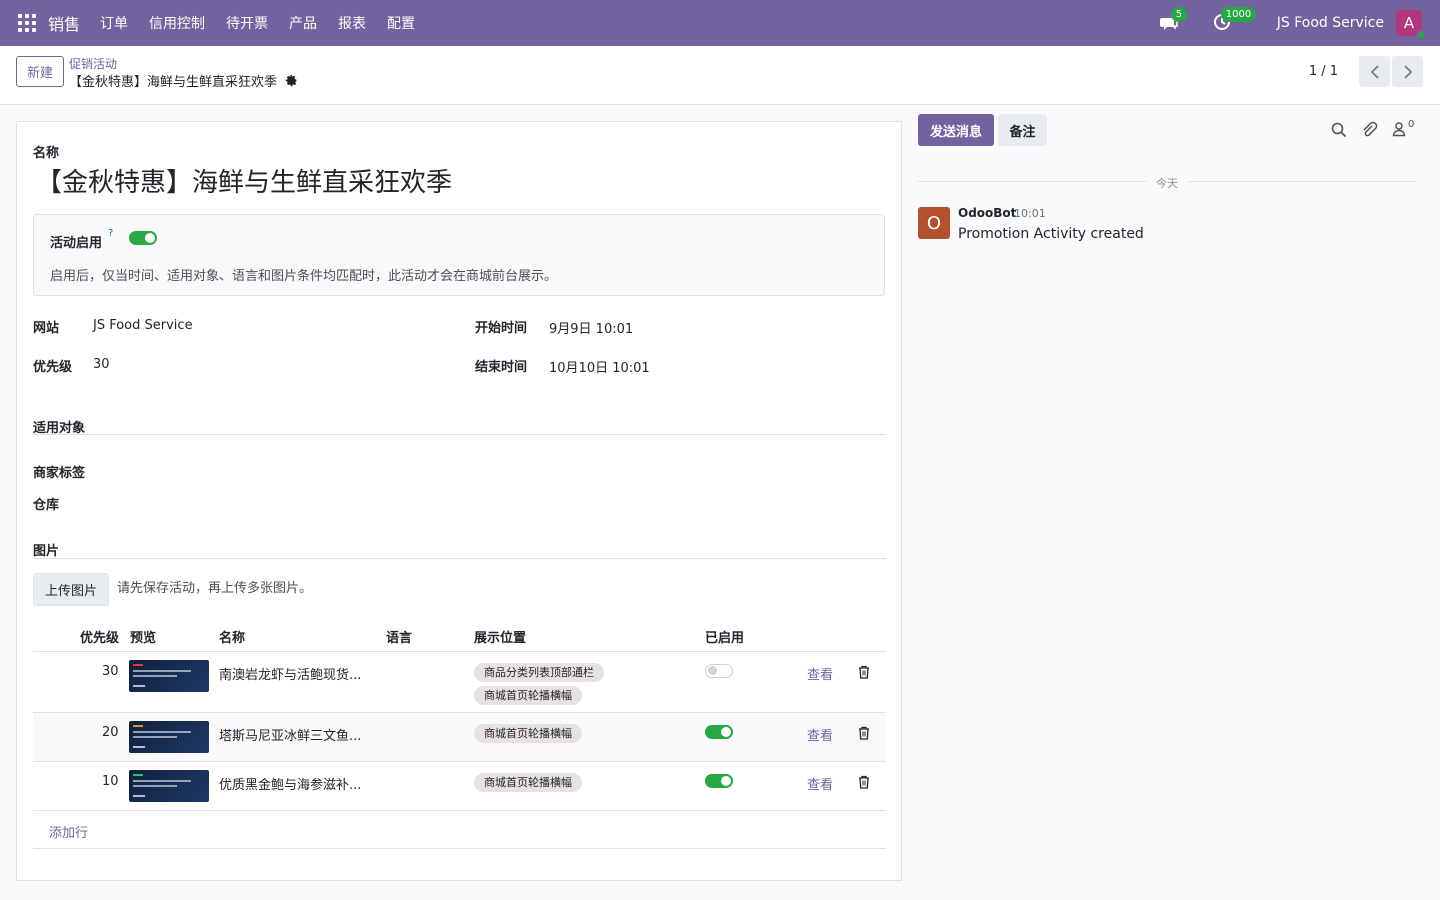  Describe the element at coordinates (46, 153) in the screenshot. I see `name-label: 名称` at that location.